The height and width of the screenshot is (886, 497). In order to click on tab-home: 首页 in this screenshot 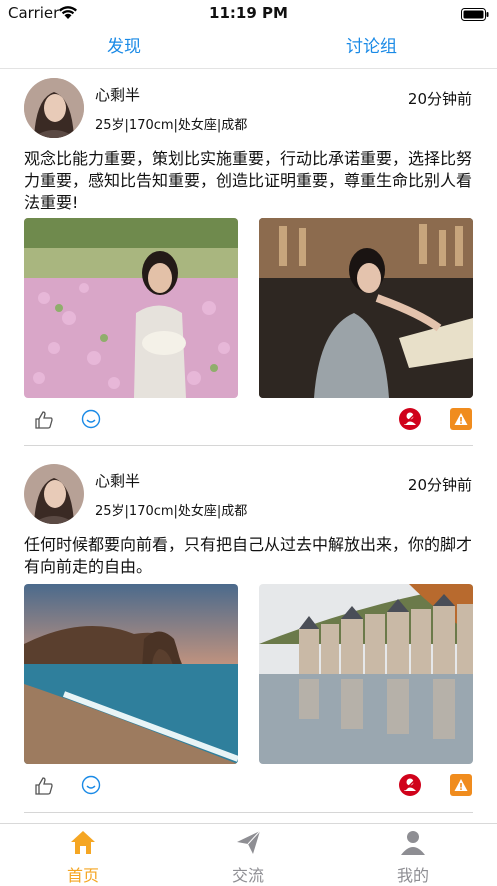, I will do `click(83, 854)`.